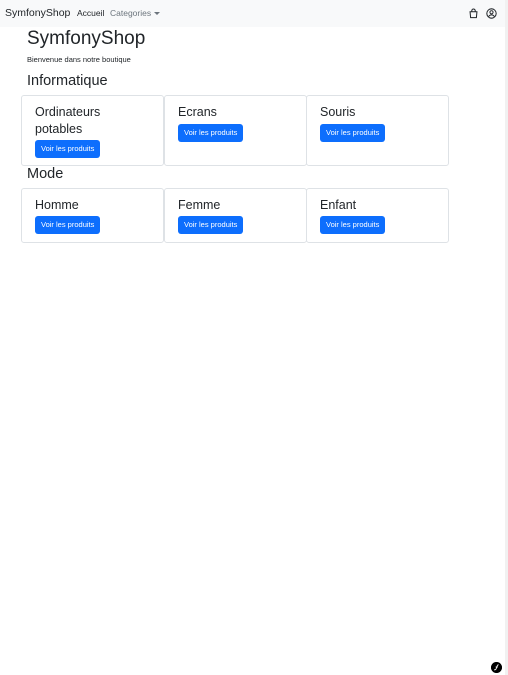 This screenshot has height=675, width=508. What do you see at coordinates (473, 13) in the screenshot?
I see `shopping-bag-icon` at bounding box center [473, 13].